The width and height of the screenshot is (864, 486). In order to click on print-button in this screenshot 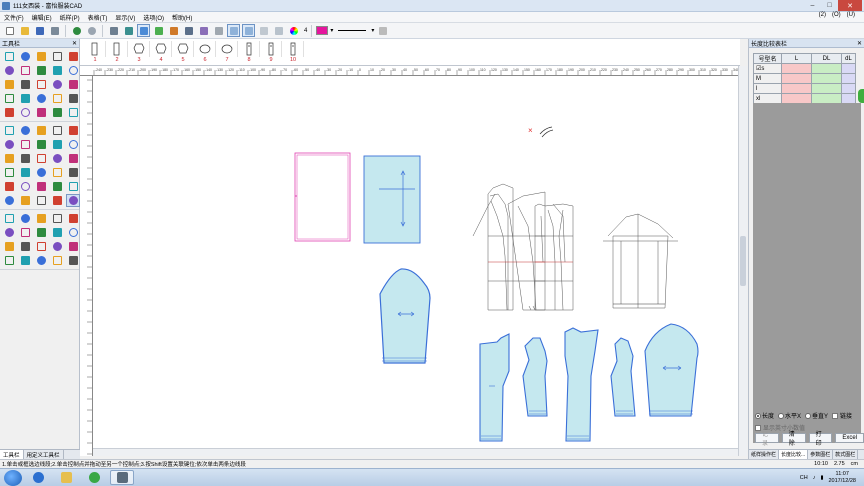, I will do `click(54, 30)`.